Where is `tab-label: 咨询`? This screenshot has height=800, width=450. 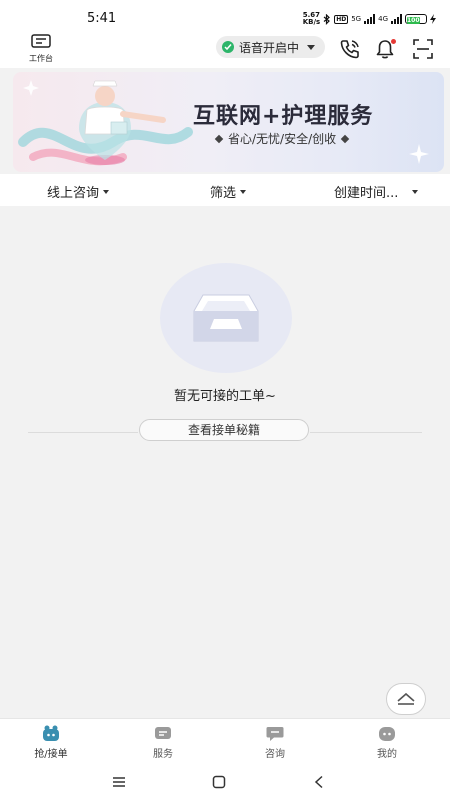 tab-label: 咨询 is located at coordinates (275, 754).